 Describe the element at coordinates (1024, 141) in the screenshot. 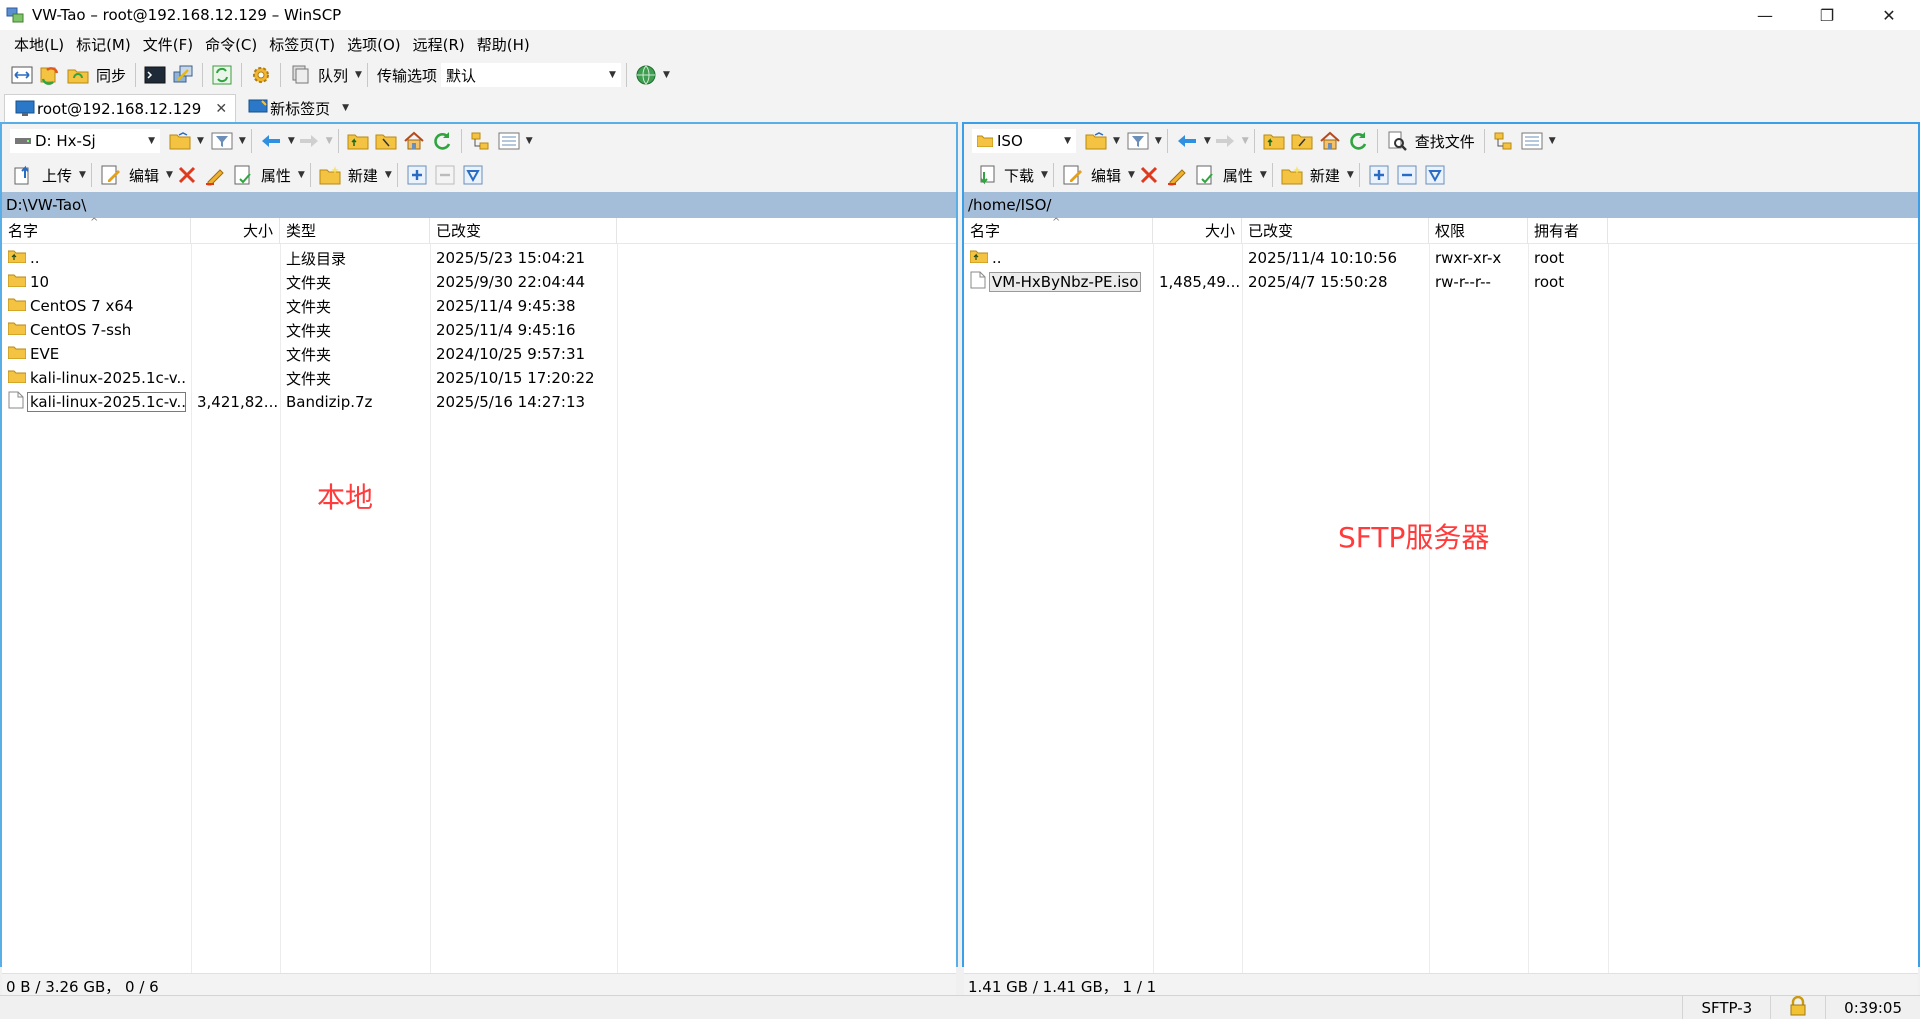

I see `remote-directory-select: ISO ▼` at that location.